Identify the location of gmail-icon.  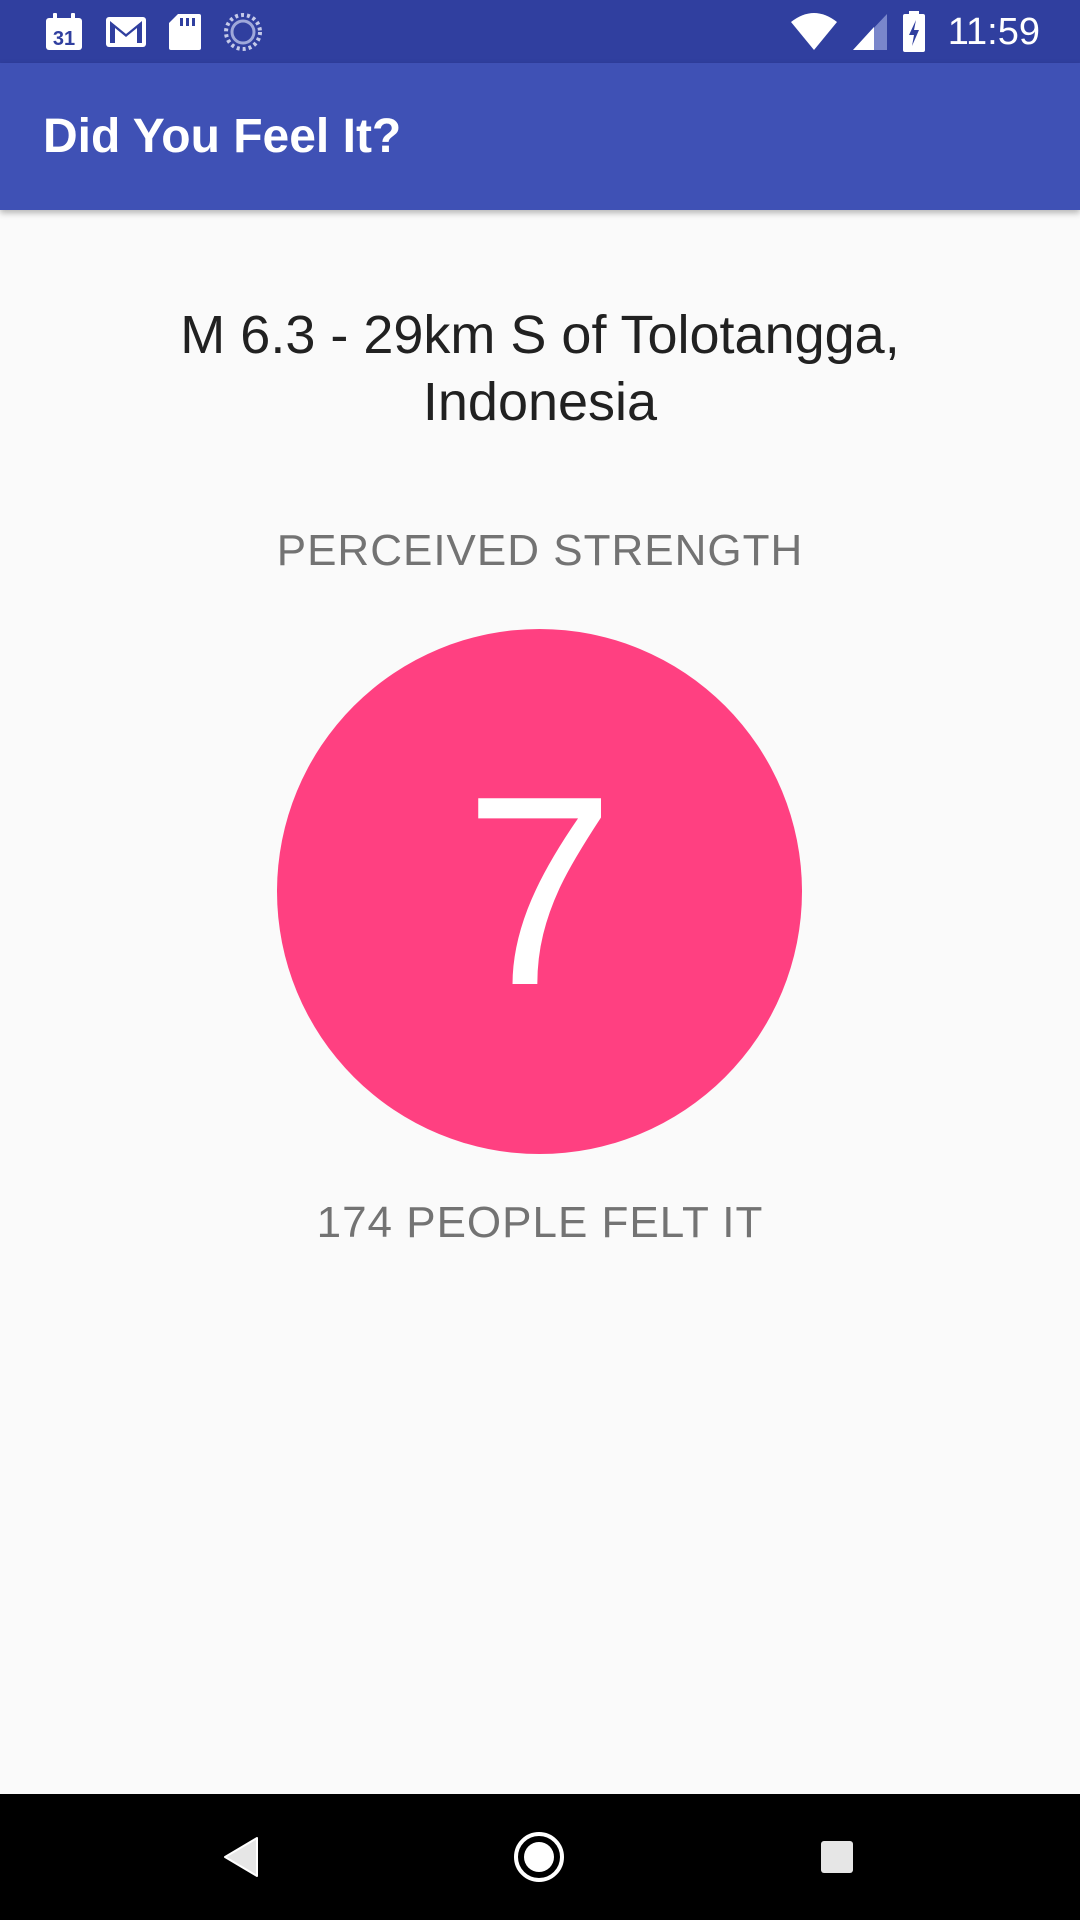
(126, 32).